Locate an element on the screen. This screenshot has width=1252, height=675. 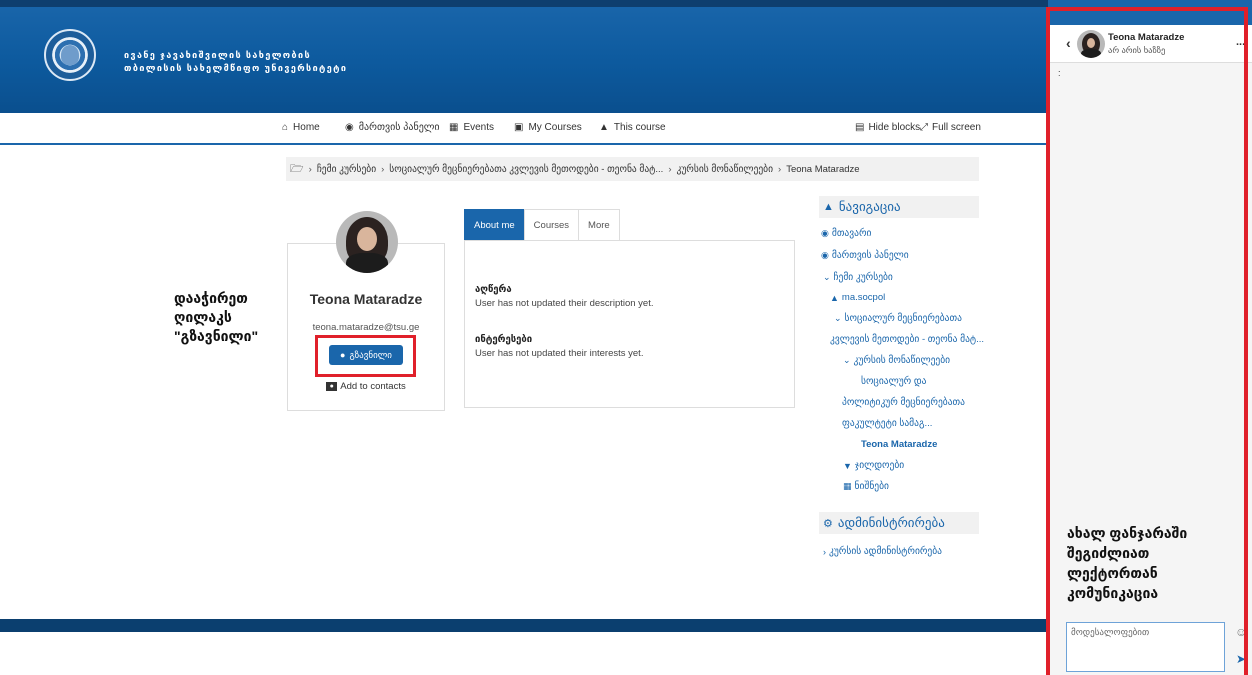
drawer-edge-marker: : is located at coordinates (1059, 73).